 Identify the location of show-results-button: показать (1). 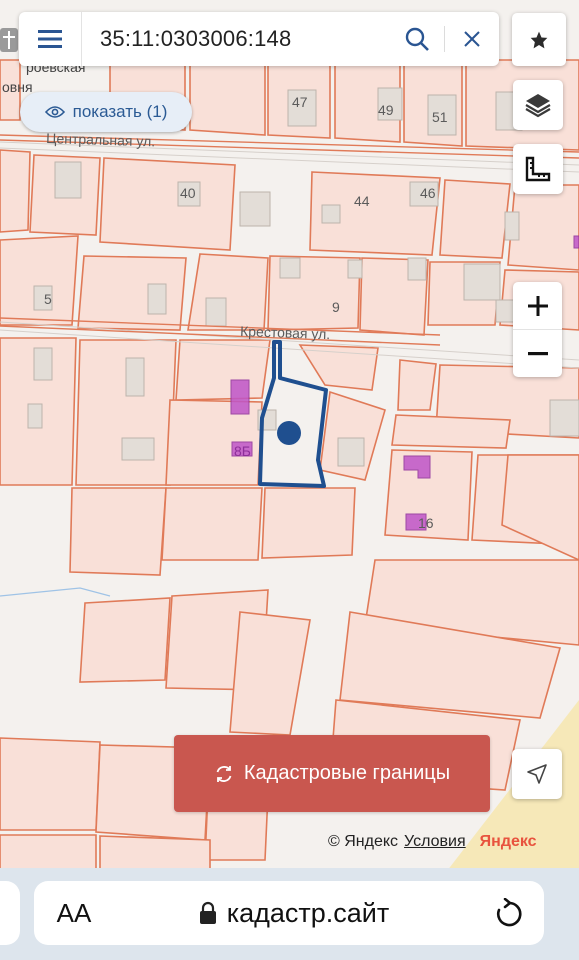
(106, 112).